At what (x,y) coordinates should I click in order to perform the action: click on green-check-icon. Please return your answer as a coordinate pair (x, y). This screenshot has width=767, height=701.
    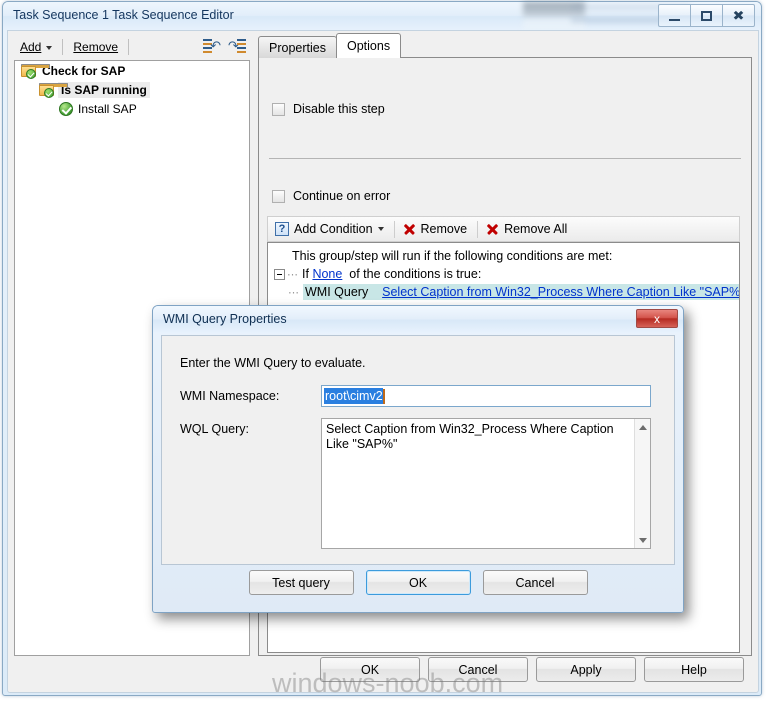
    Looking at the image, I should click on (66, 108).